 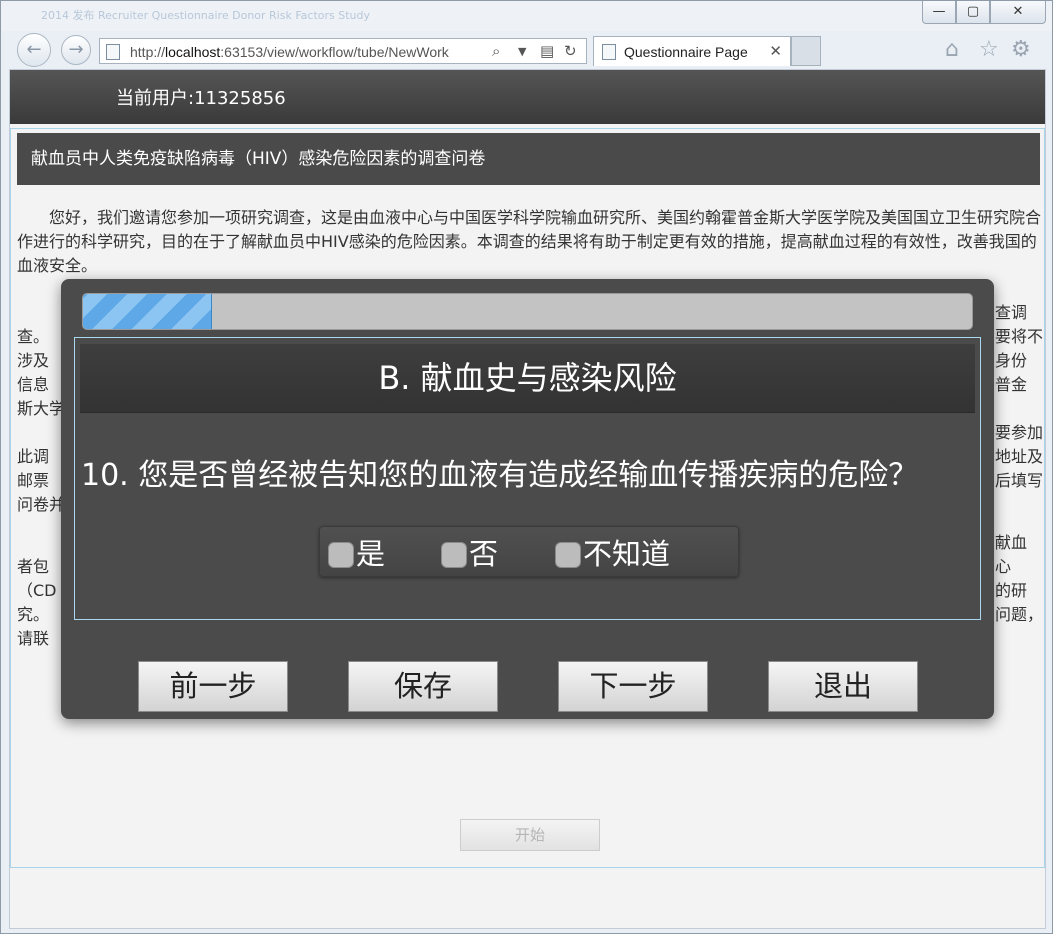 I want to click on maximize-button: ▢, so click(x=973, y=12).